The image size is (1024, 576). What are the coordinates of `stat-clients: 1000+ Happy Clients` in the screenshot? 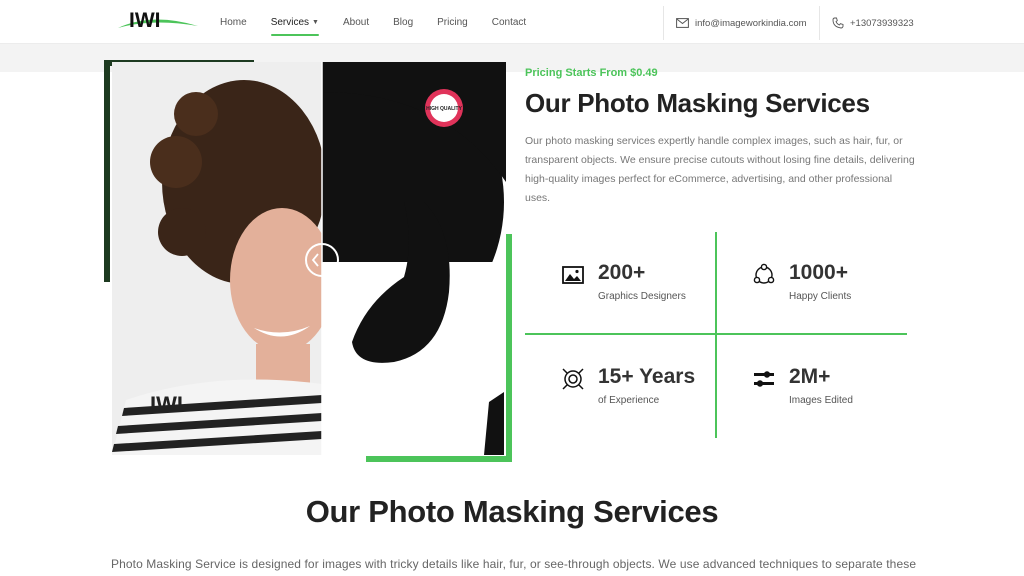 It's located at (801, 281).